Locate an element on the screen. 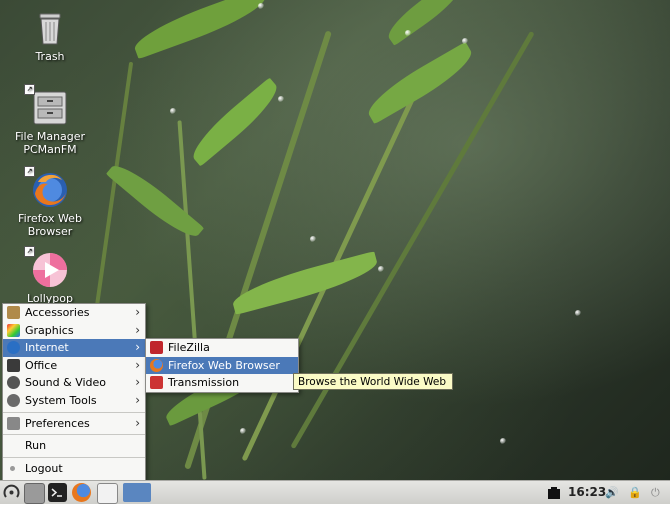 This screenshot has height=505, width=670. desktop-icon-label: File Manager PCManFM is located at coordinates (50, 143).